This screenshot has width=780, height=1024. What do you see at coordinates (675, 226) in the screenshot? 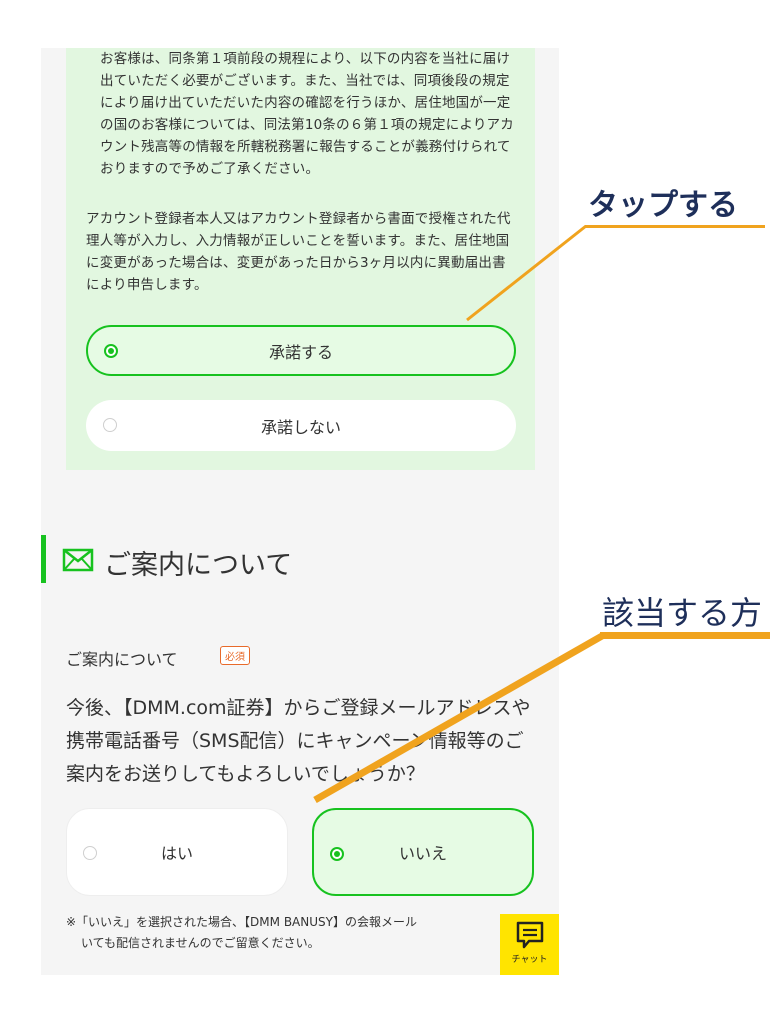
I see `tap-underline` at bounding box center [675, 226].